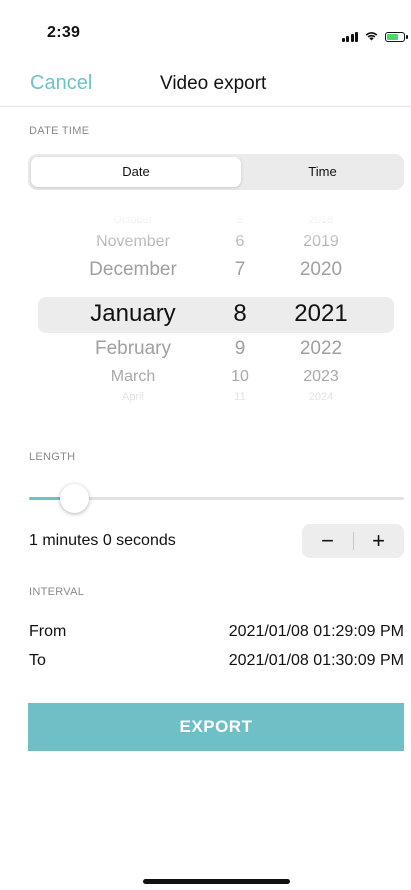 The image size is (411, 890). I want to click on month-option: November, so click(133, 241).